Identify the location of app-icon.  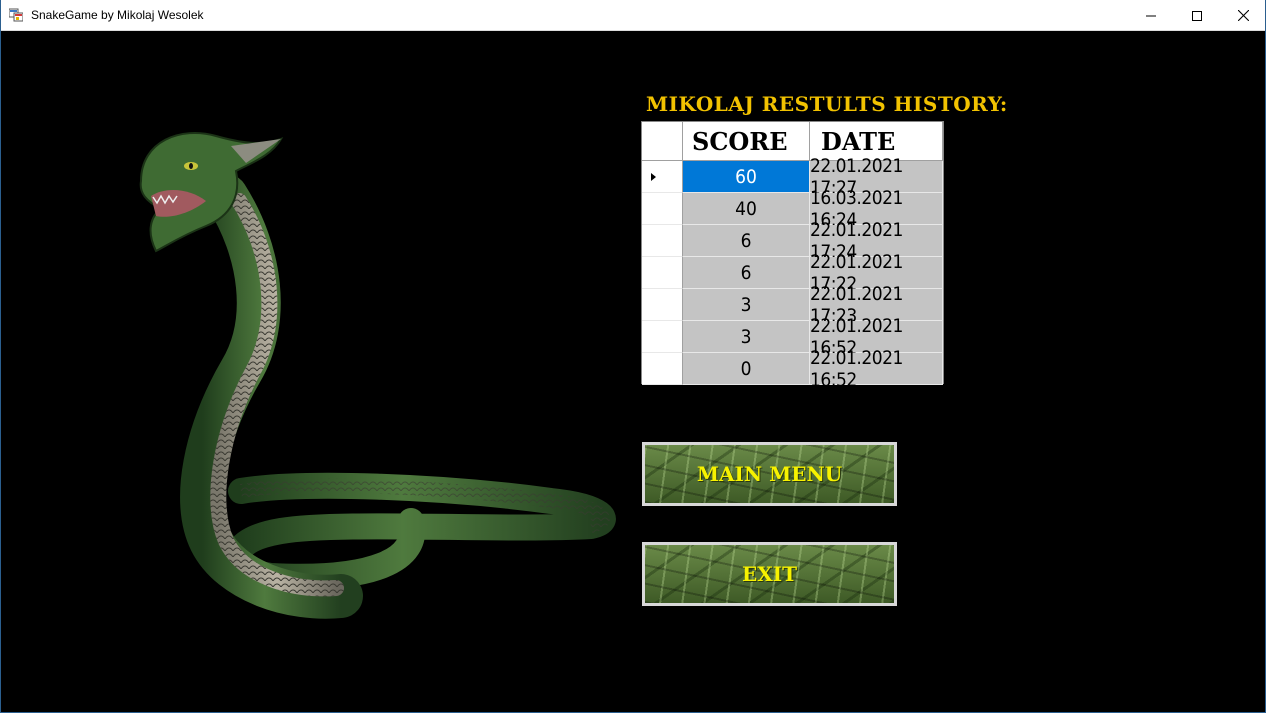
(16, 15).